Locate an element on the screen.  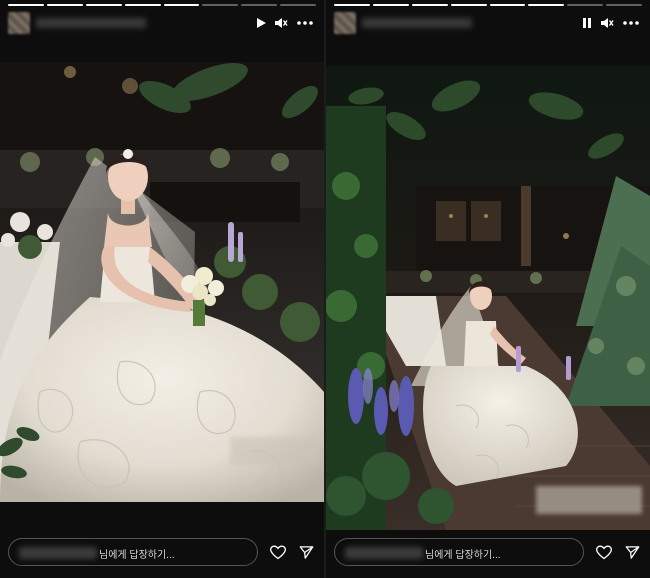
play-icon is located at coordinates (261, 23).